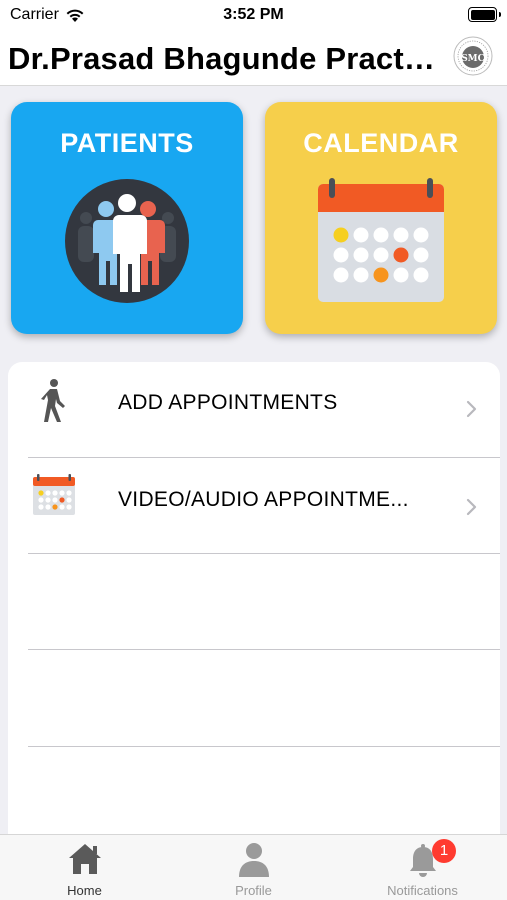  What do you see at coordinates (84, 859) in the screenshot?
I see `home-icon` at bounding box center [84, 859].